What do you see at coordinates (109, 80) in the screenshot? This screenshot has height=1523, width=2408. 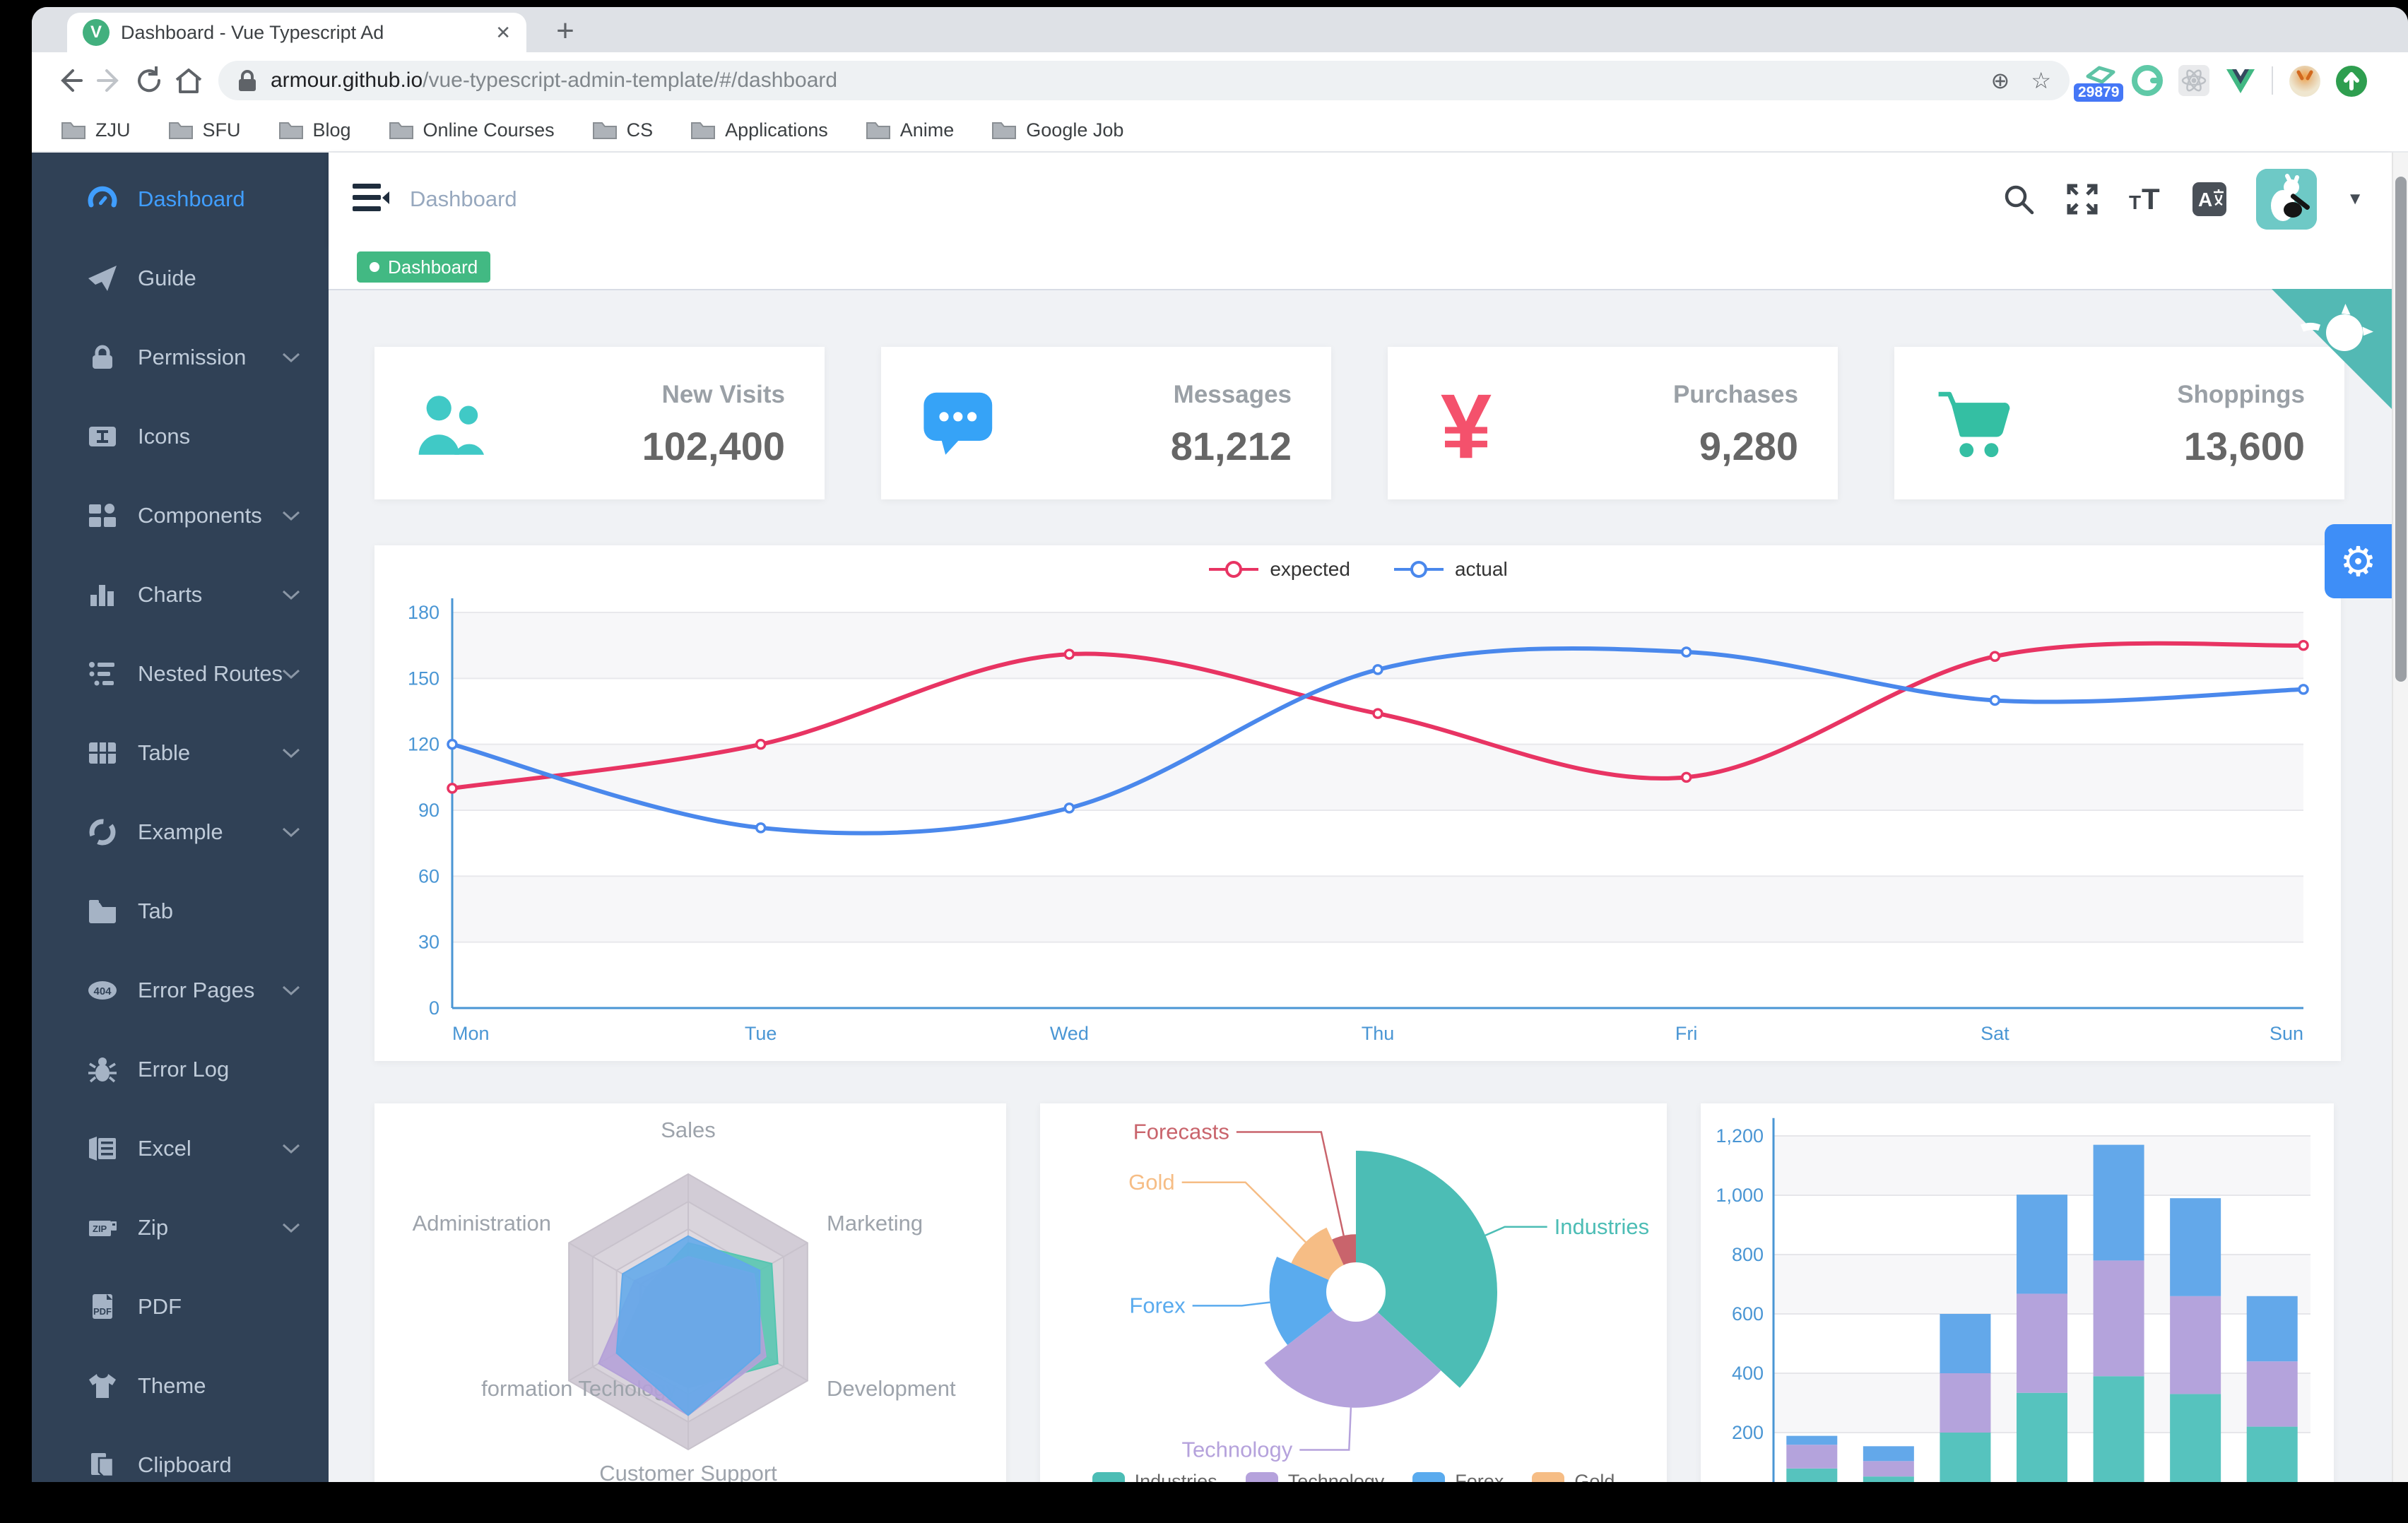 I see `forward-icon` at bounding box center [109, 80].